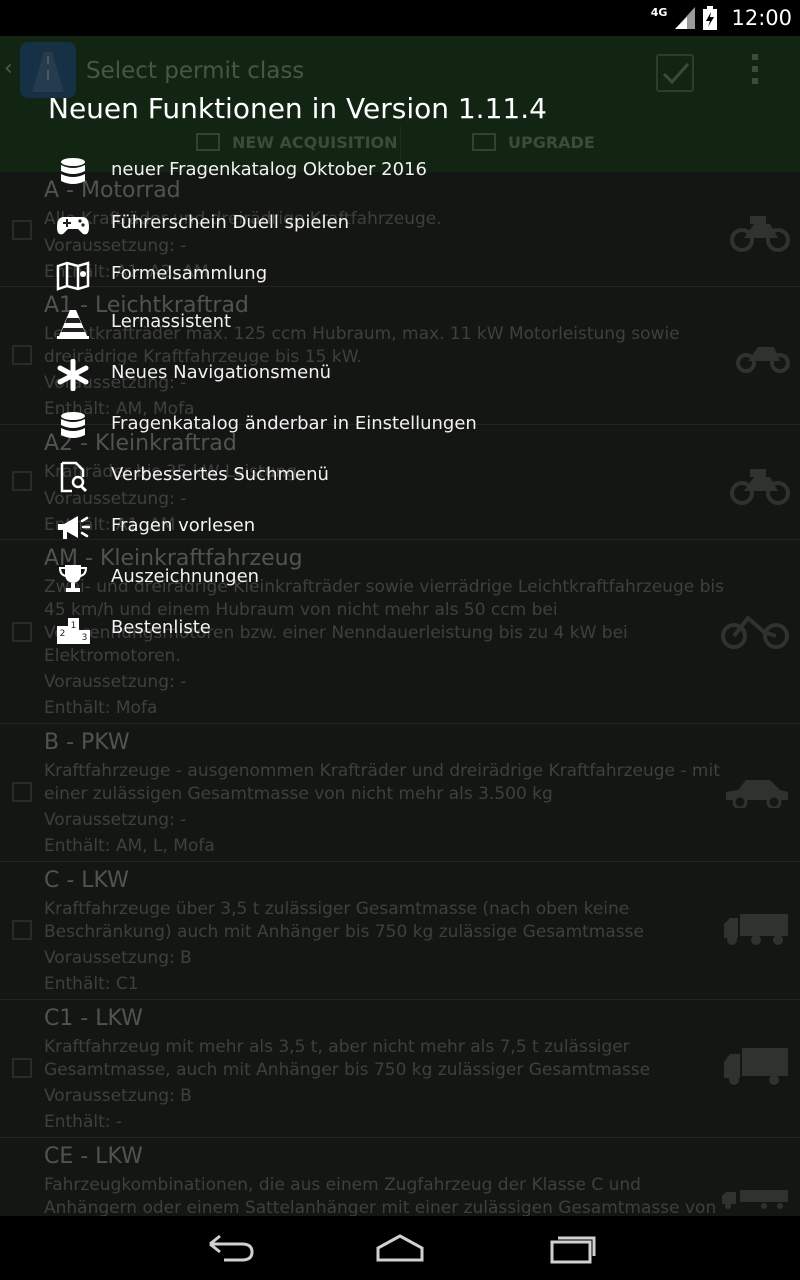 This screenshot has height=1280, width=800. Describe the element at coordinates (74, 626) in the screenshot. I see `svg-text: 1` at that location.